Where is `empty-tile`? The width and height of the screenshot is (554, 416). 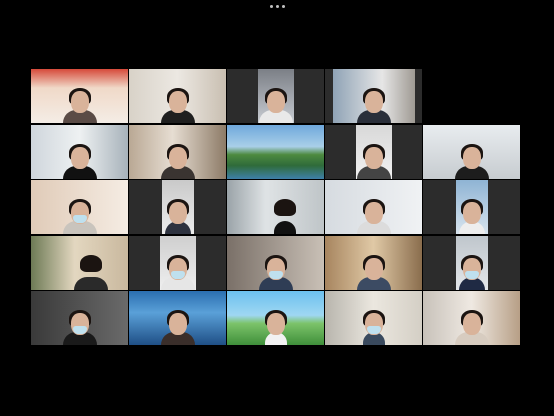
empty-tile is located at coordinates (471, 96).